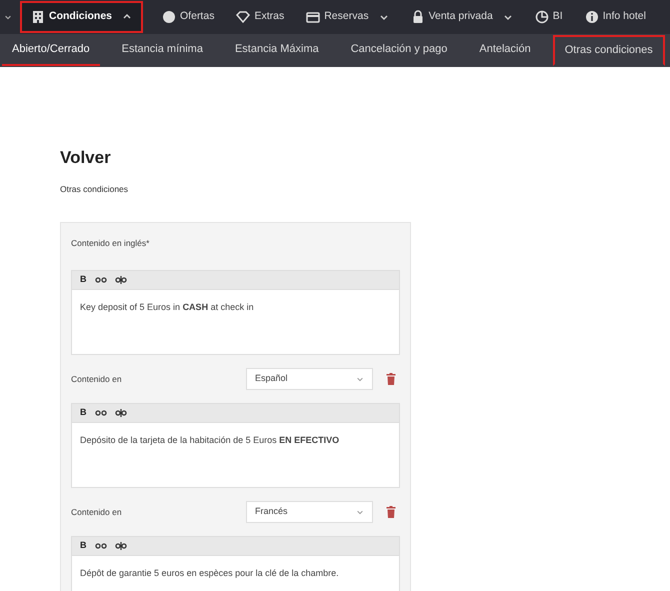  What do you see at coordinates (615, 17) in the screenshot?
I see `nav-menu-item: Info hotel` at bounding box center [615, 17].